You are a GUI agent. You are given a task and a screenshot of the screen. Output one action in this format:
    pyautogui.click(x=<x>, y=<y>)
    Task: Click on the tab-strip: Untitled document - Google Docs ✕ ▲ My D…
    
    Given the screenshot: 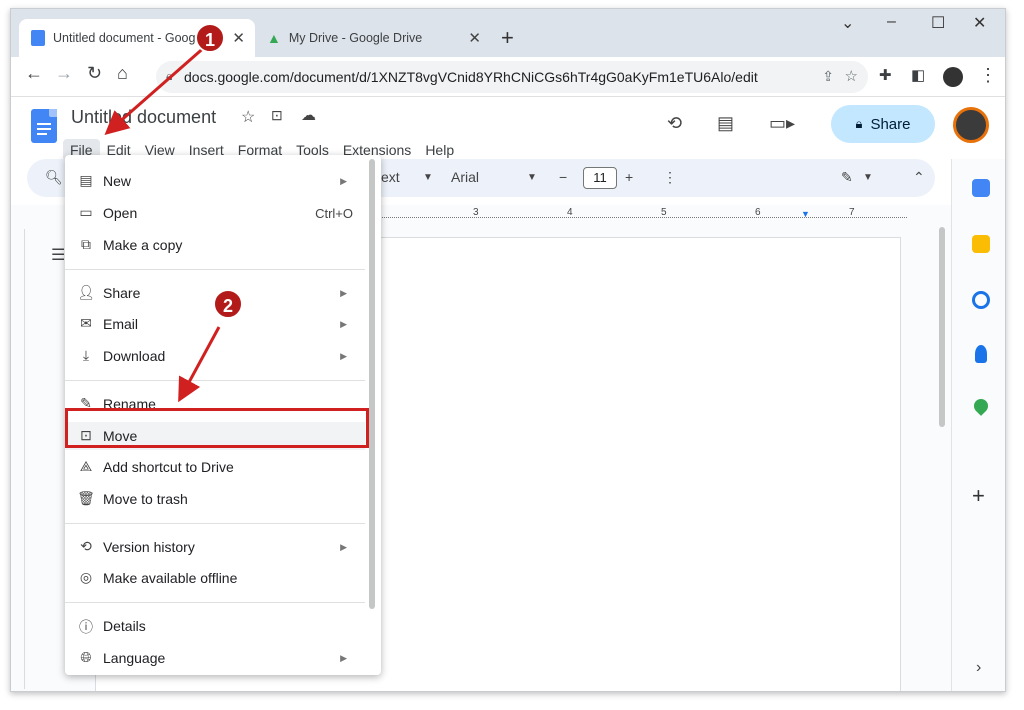 What is the action you would take?
    pyautogui.click(x=508, y=33)
    